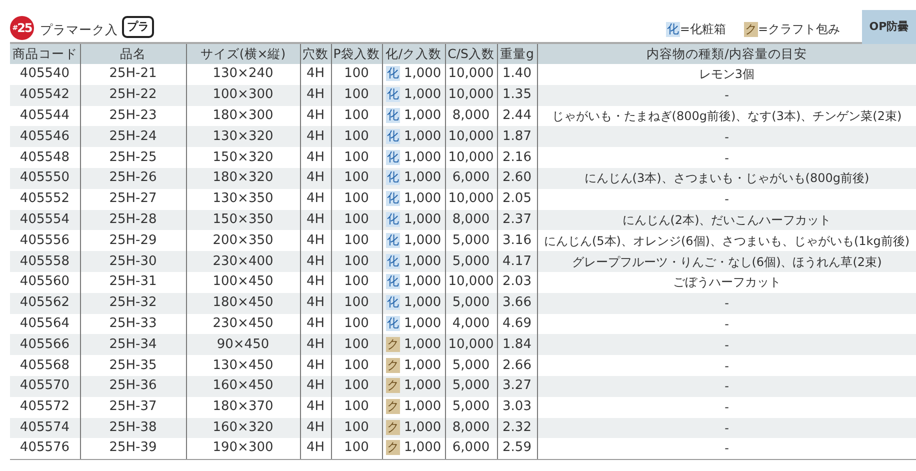  Describe the element at coordinates (138, 27) in the screenshot. I see `recycling-mark: プラ` at that location.